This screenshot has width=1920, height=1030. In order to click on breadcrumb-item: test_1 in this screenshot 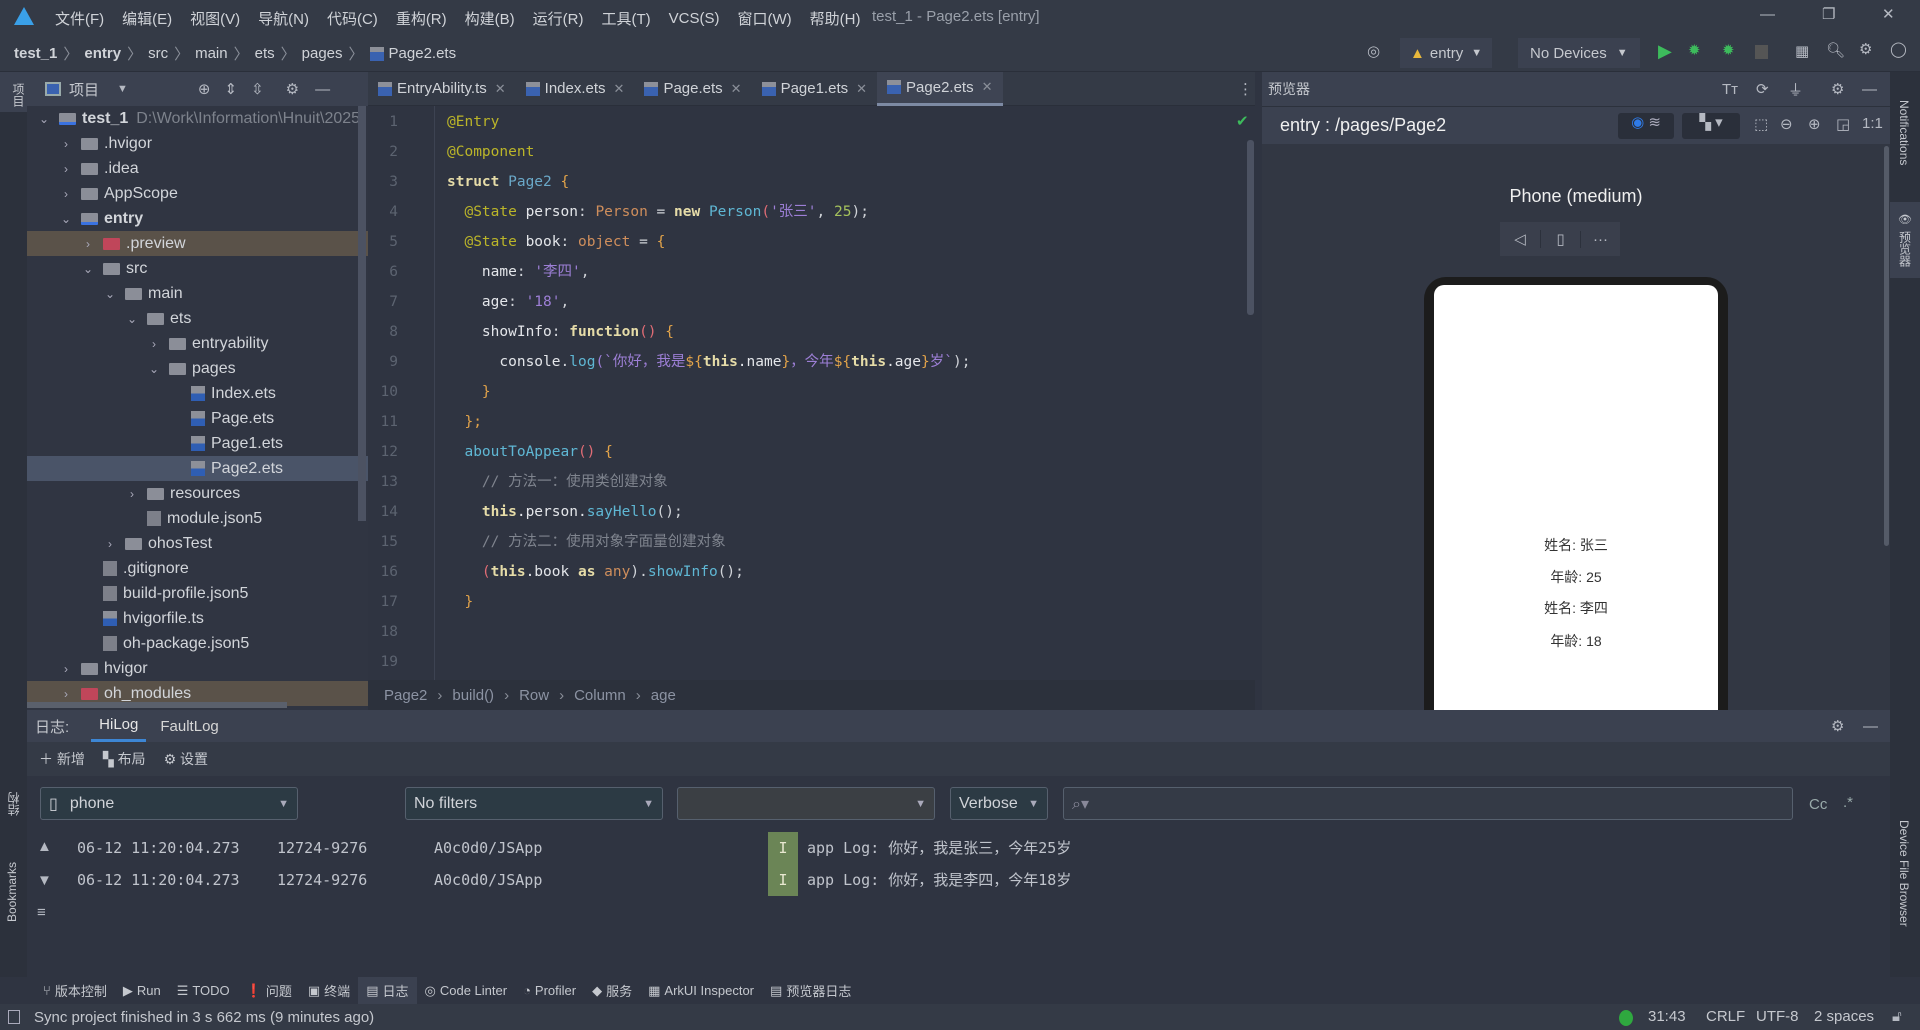, I will do `click(35, 53)`.